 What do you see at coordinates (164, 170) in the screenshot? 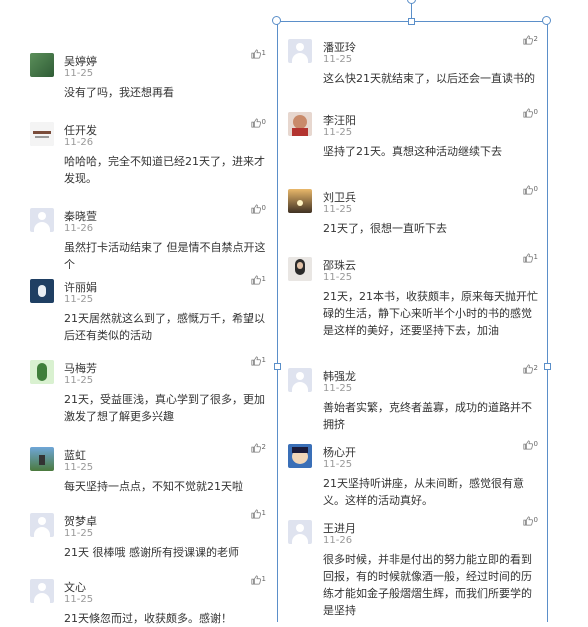
I see `comment-text: 哈哈哈，完全不知道已经21天了，进来才发现。` at bounding box center [164, 170].